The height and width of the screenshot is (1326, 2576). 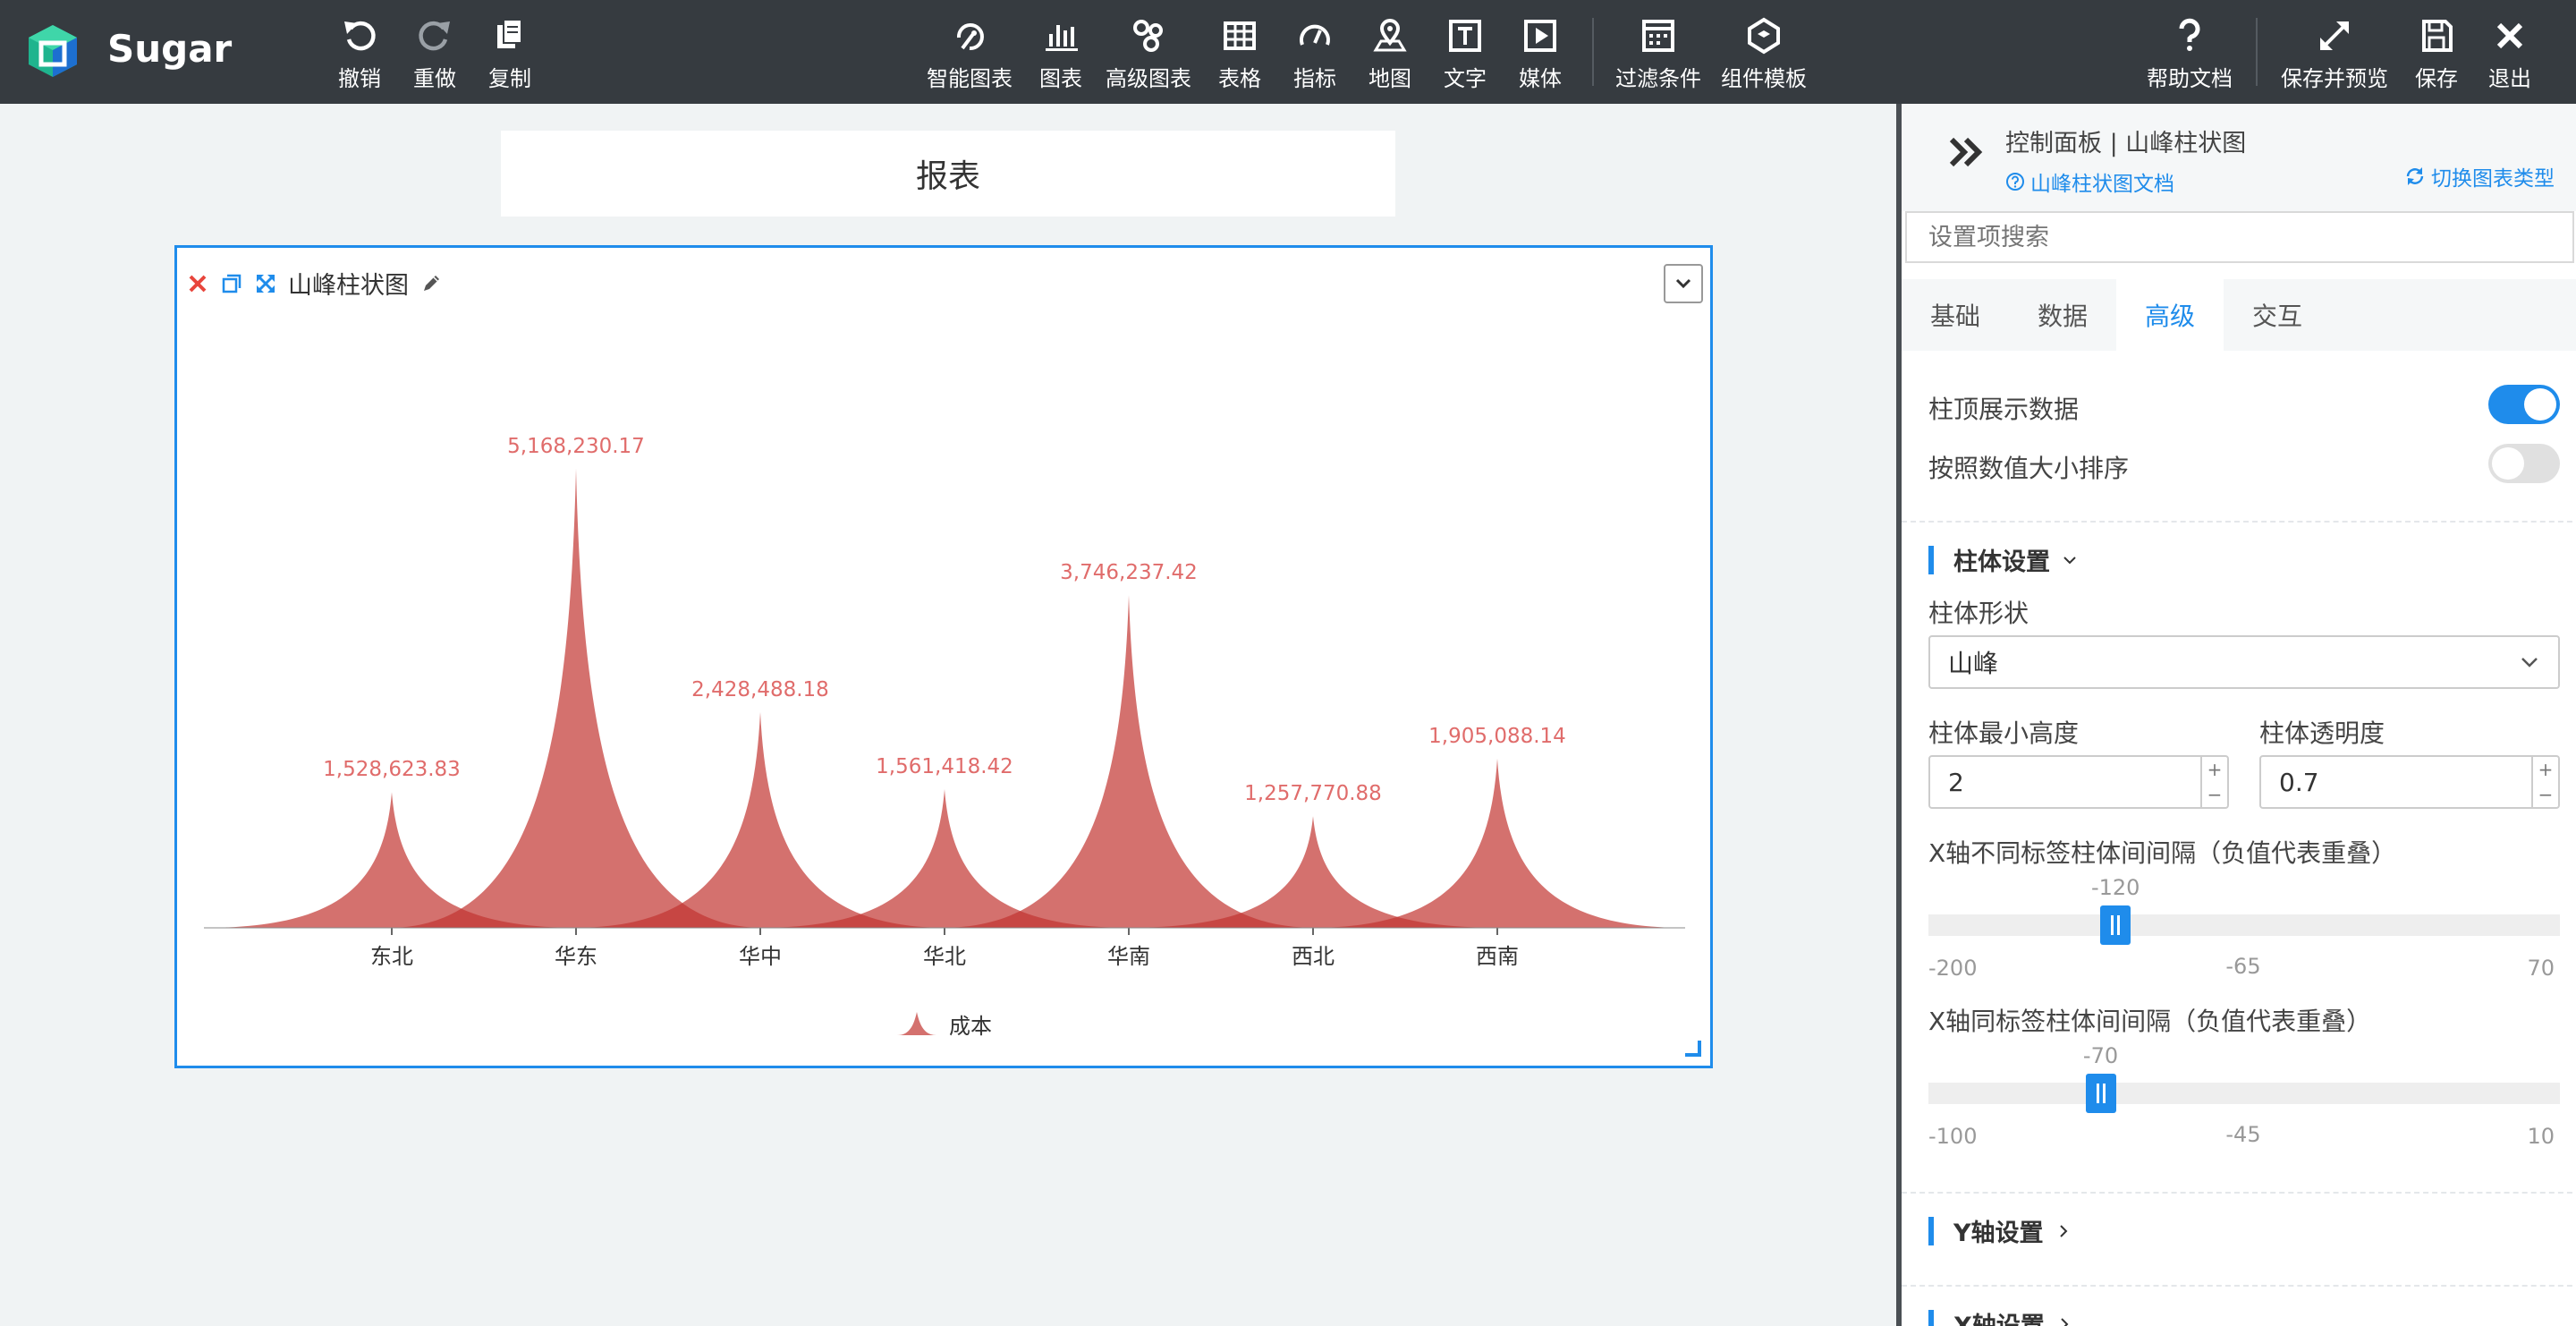 I want to click on chart-button: 图表, so click(x=1060, y=54).